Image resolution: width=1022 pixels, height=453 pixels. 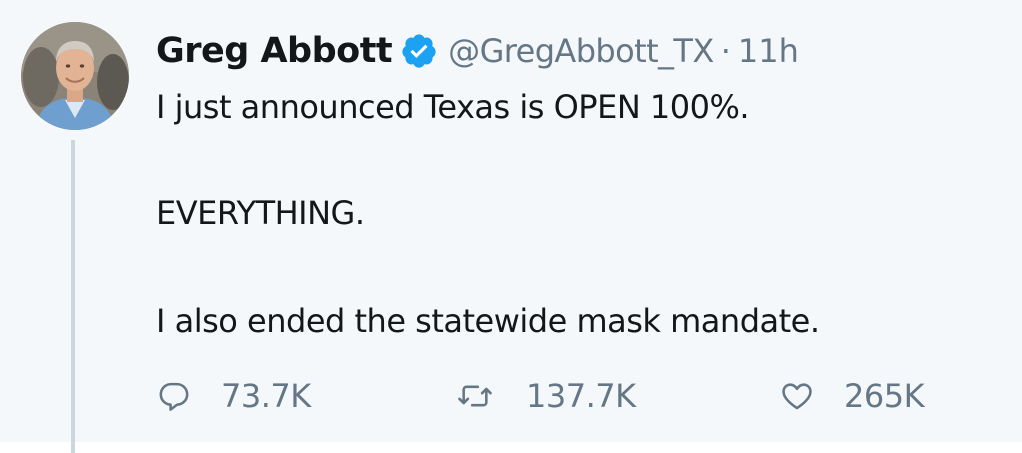 I want to click on retweet-button: 137.7K, so click(x=546, y=396).